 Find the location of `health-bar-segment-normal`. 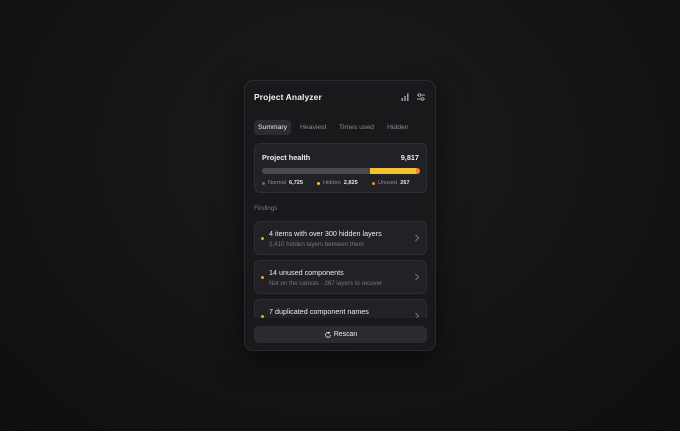

health-bar-segment-normal is located at coordinates (316, 171).